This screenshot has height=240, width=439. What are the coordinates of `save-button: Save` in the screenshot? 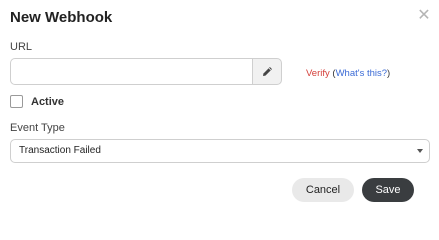 It's located at (388, 190).